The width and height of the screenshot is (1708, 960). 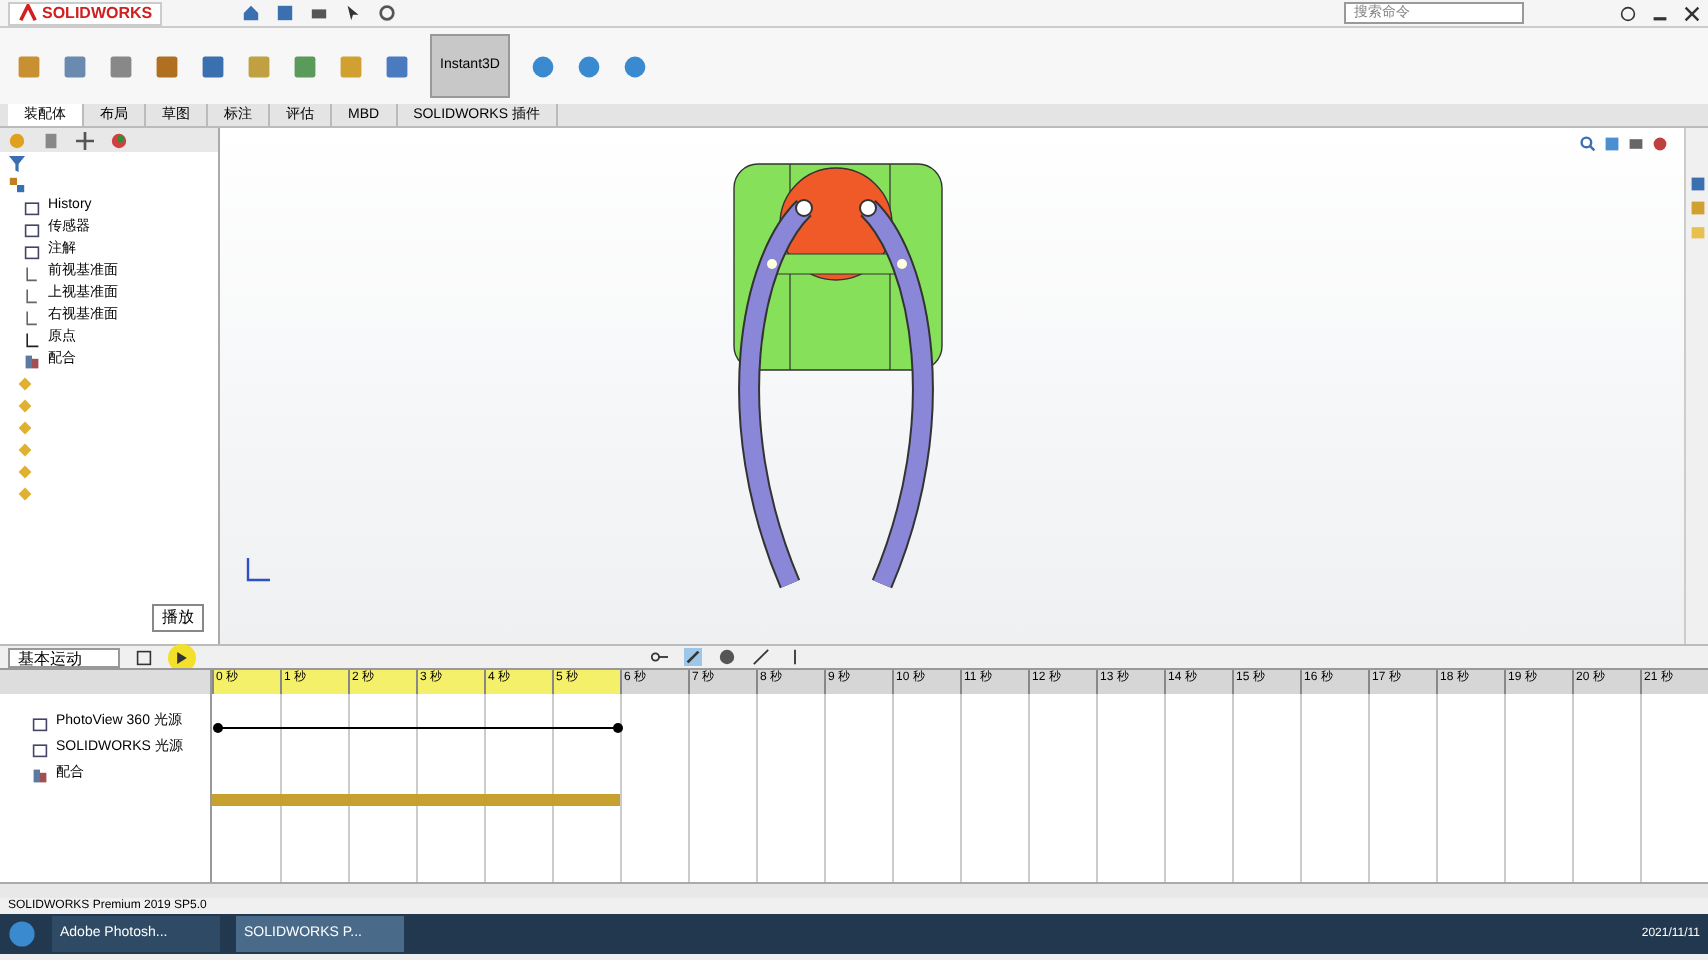 I want to click on assembly-icon, so click(x=17, y=185).